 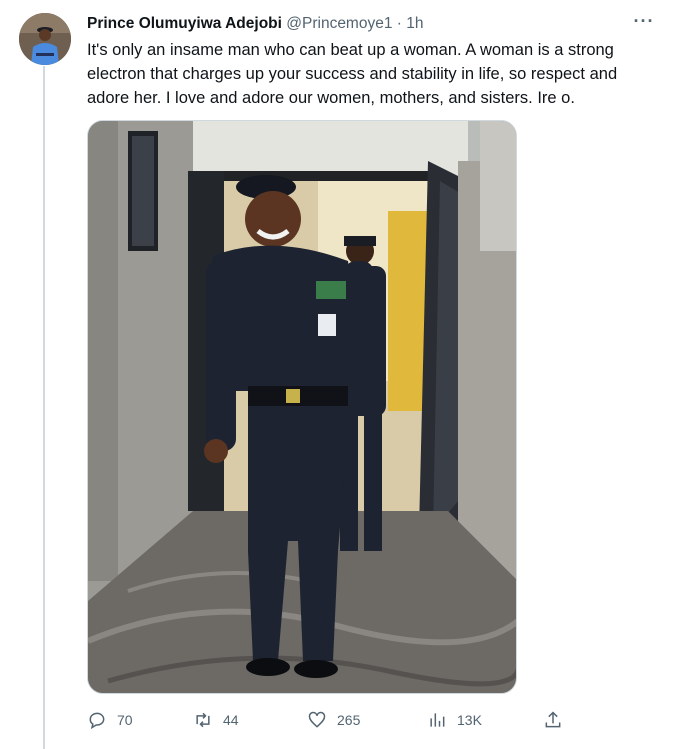 What do you see at coordinates (644, 23) in the screenshot?
I see `more-options-icon: ···` at bounding box center [644, 23].